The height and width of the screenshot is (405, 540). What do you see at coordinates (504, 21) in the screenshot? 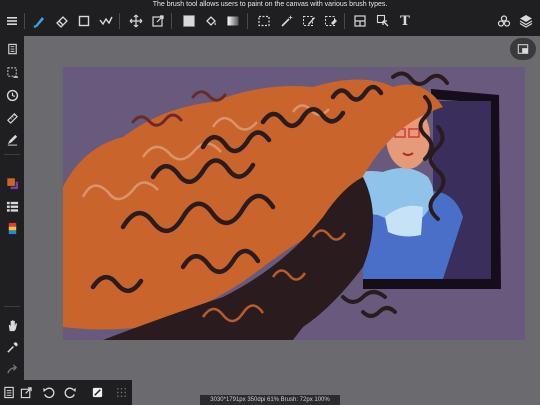
I see `materials-icon` at bounding box center [504, 21].